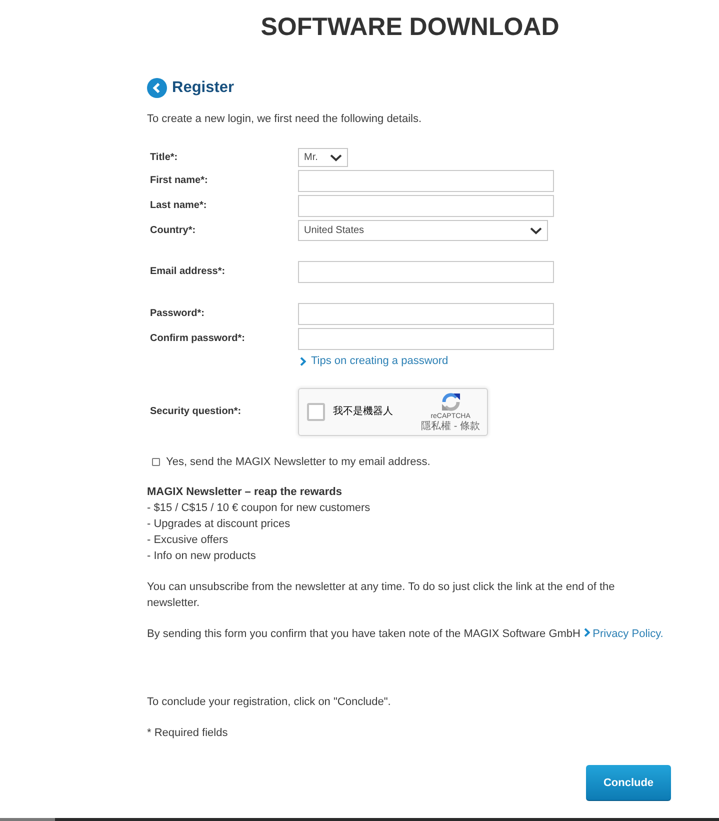  Describe the element at coordinates (173, 230) in the screenshot. I see `field-label: Country*:` at that location.